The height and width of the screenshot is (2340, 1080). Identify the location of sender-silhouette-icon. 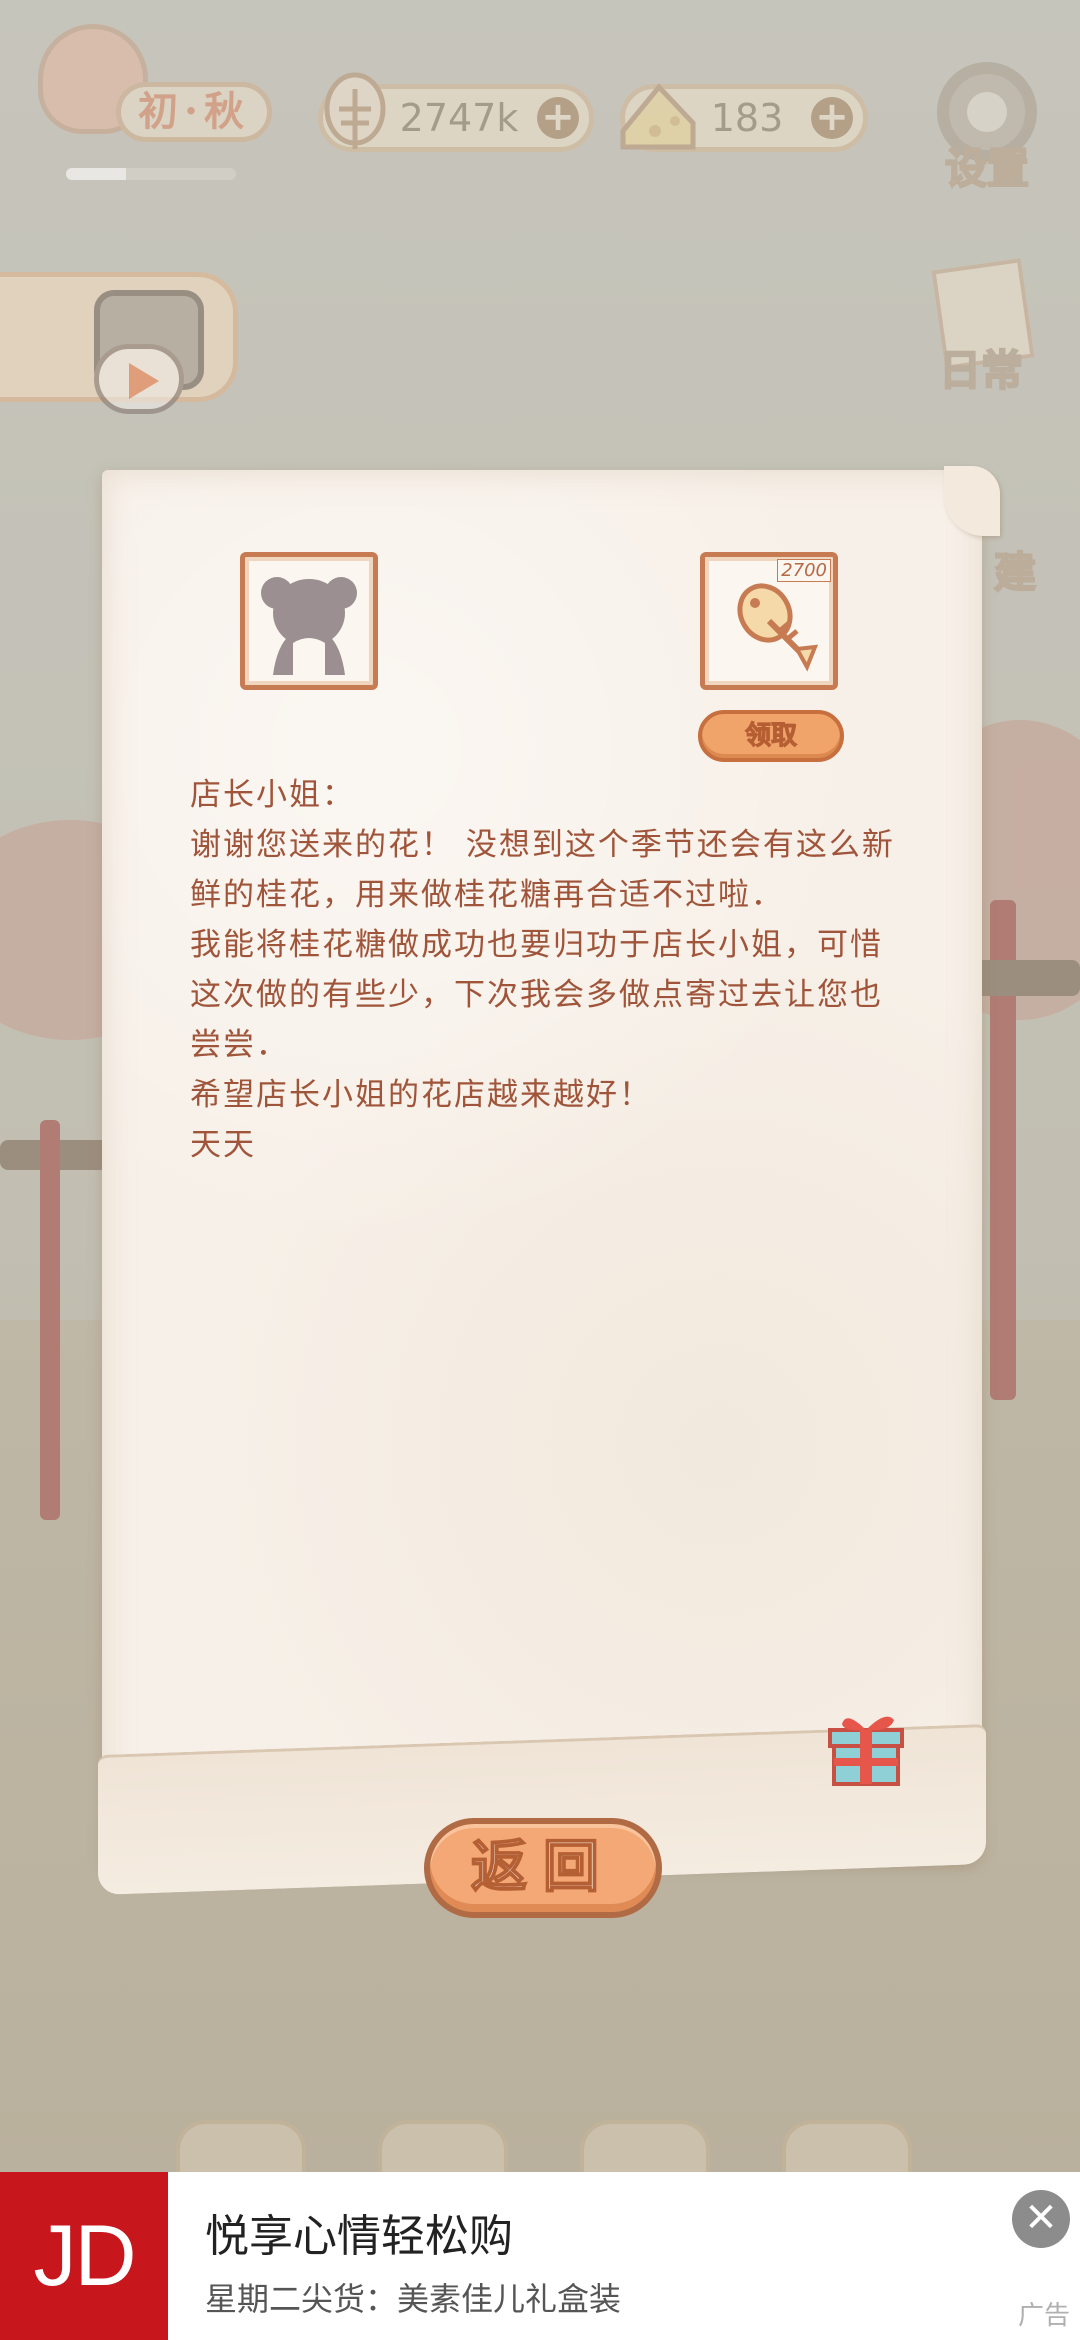
(309, 626).